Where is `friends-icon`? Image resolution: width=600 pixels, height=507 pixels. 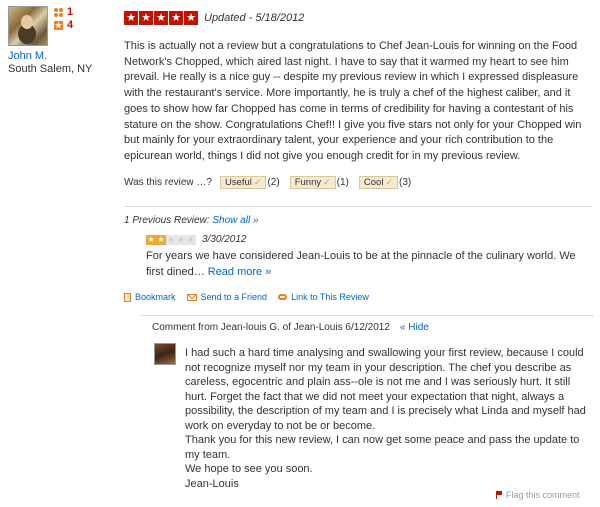 friends-icon is located at coordinates (58, 12).